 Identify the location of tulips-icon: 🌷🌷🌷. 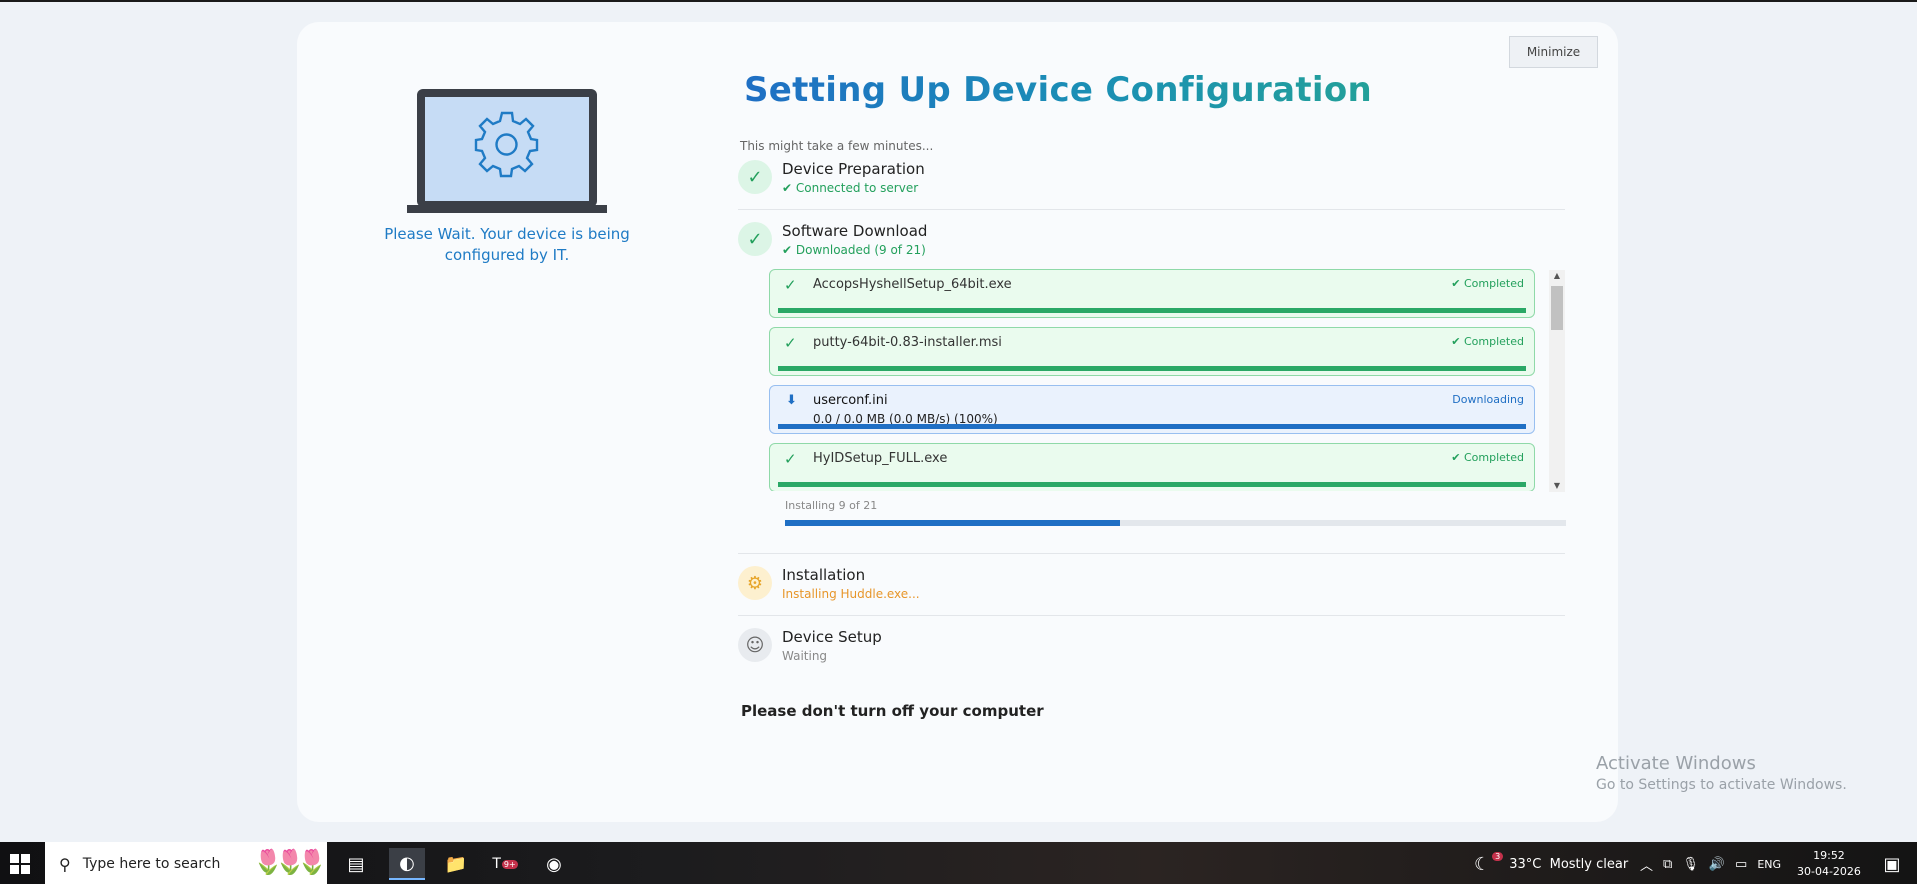
(290, 862).